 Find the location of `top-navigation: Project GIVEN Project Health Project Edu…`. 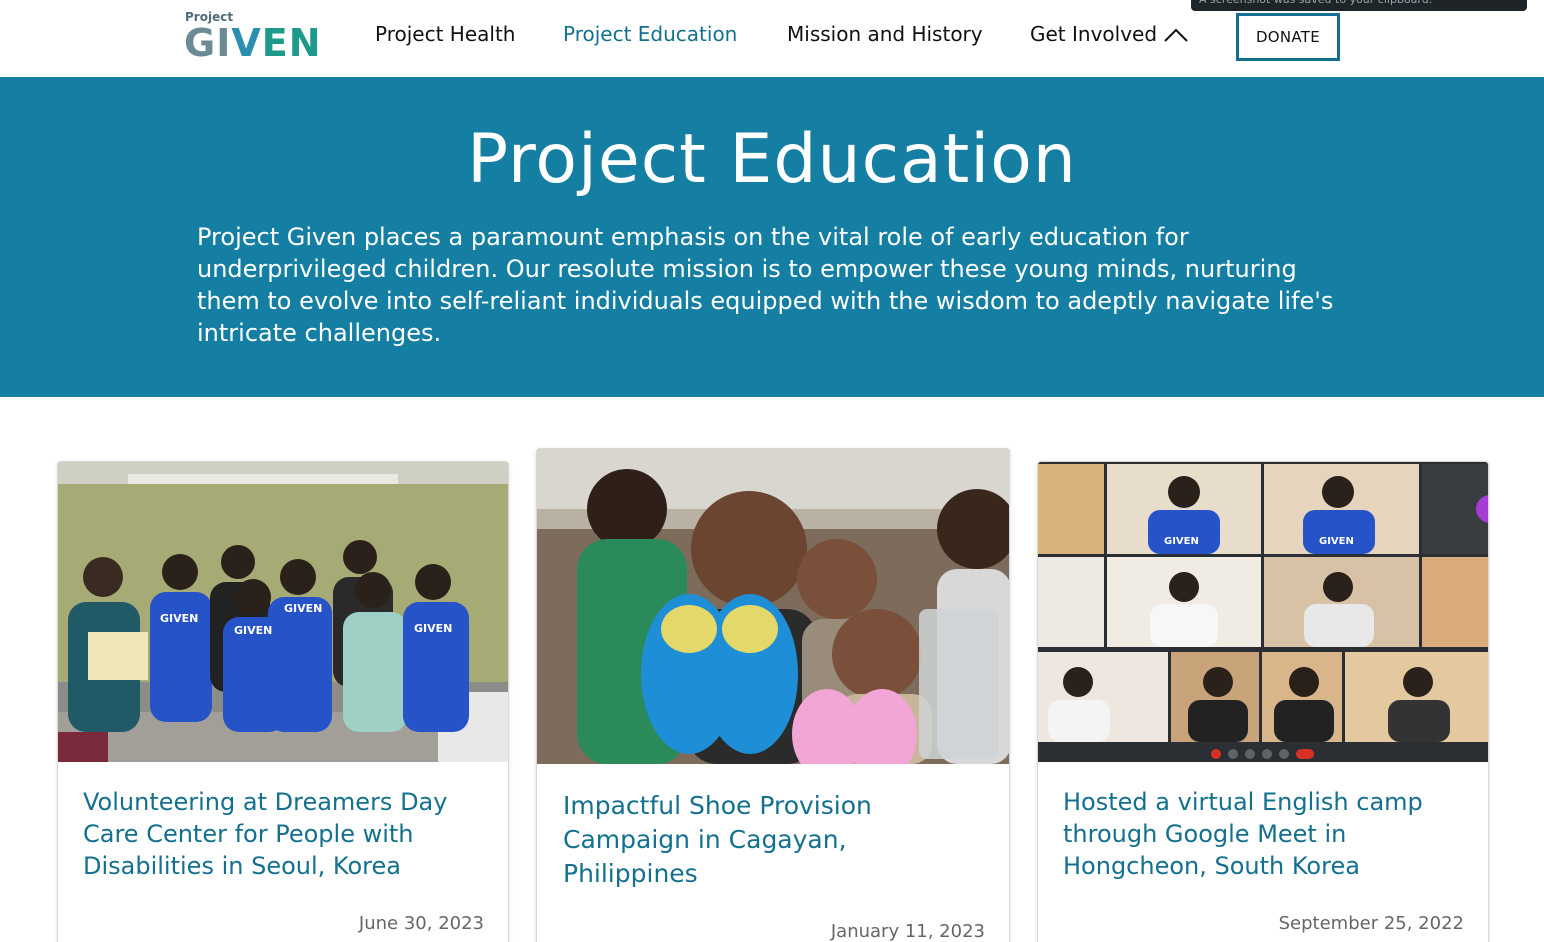

top-navigation: Project GIVEN Project Health Project Edu… is located at coordinates (772, 38).